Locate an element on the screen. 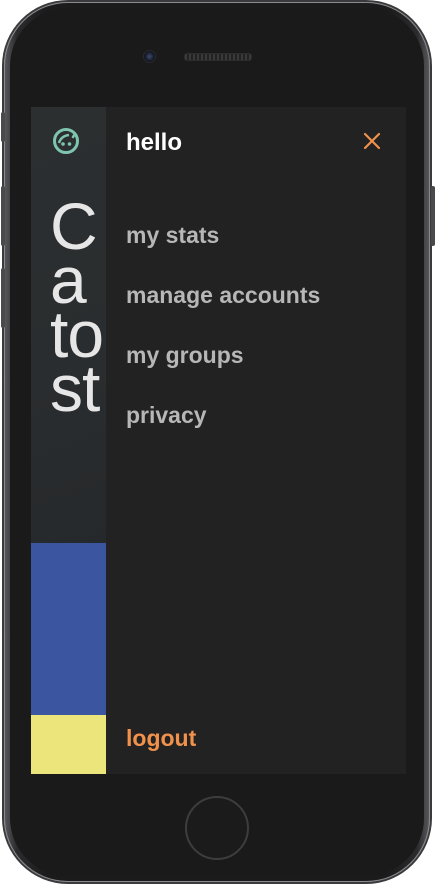 The image size is (436, 887). menu-item-my-stats: my stats is located at coordinates (223, 251).